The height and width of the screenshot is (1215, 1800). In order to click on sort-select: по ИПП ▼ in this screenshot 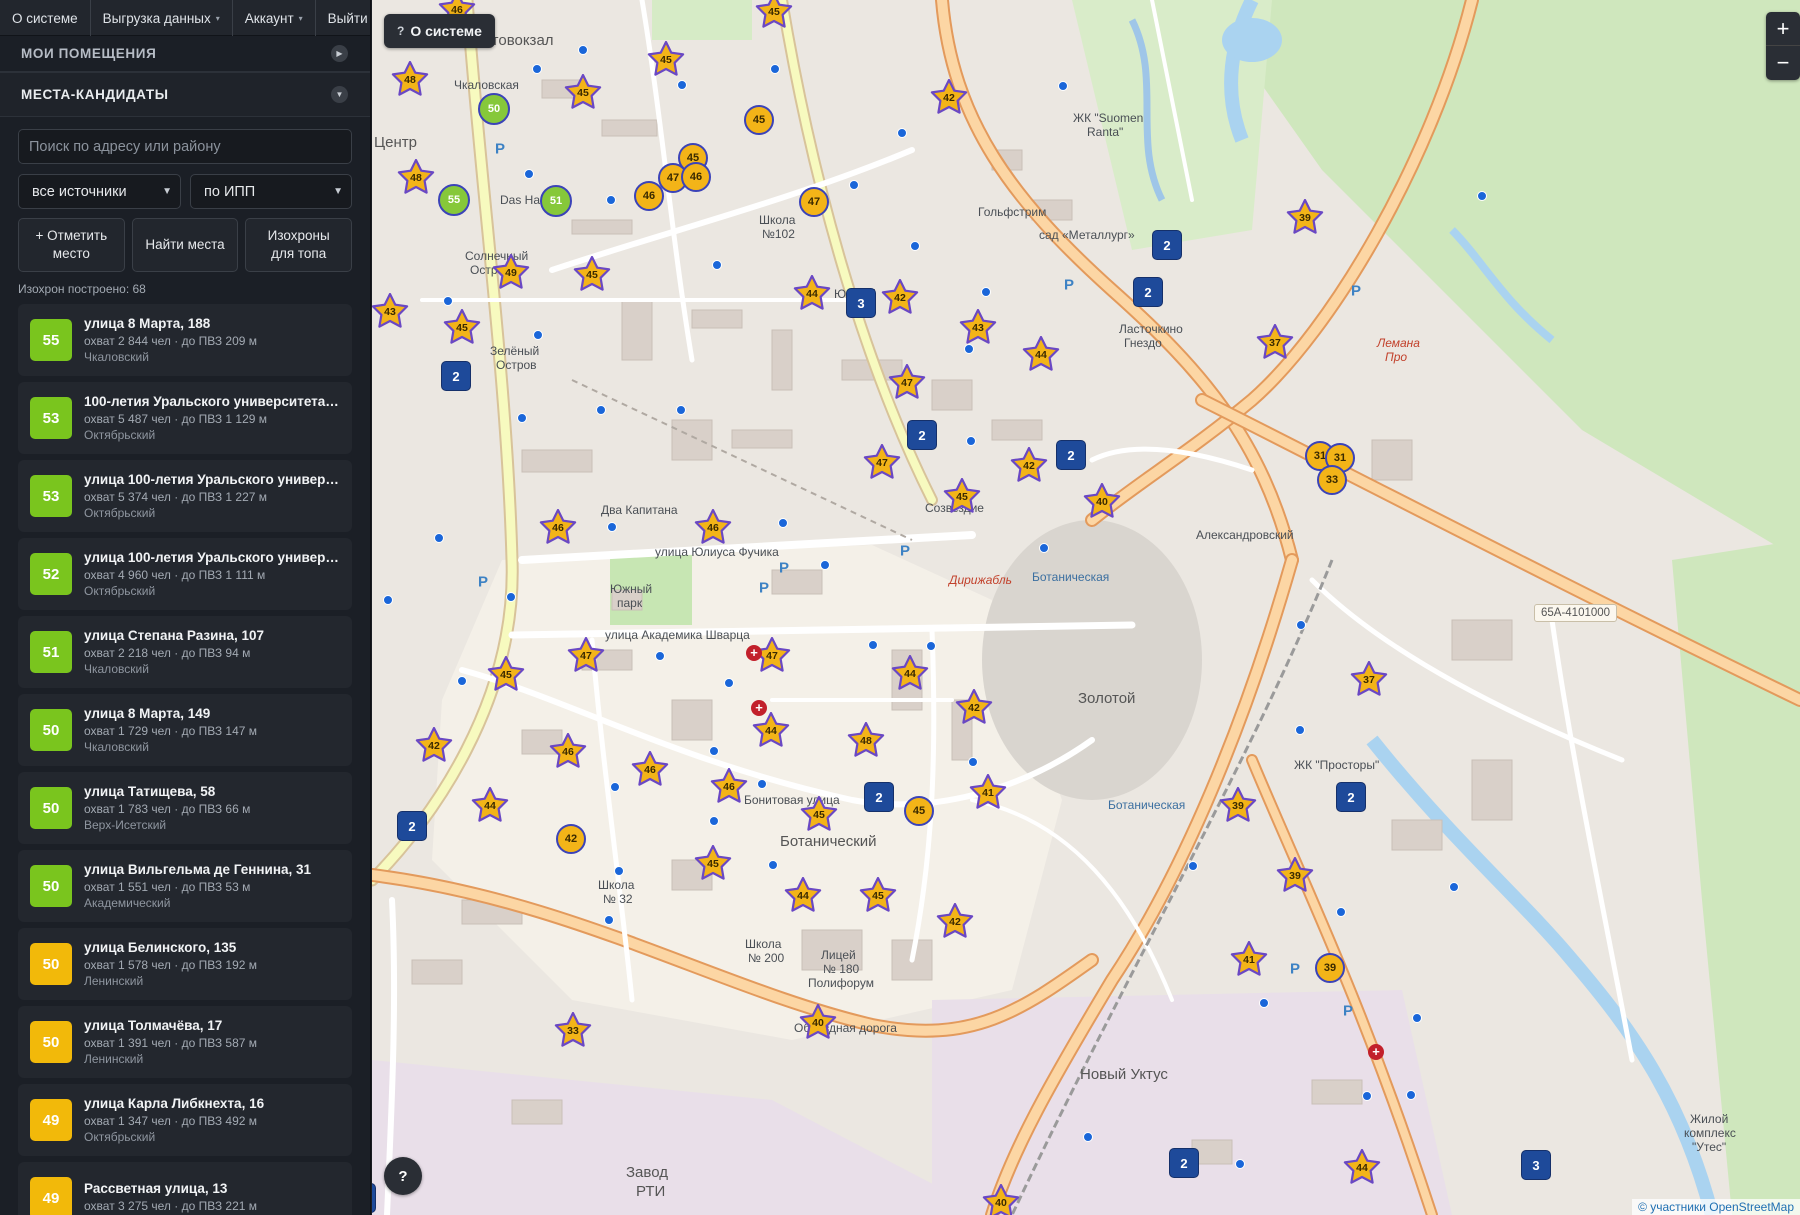, I will do `click(271, 191)`.